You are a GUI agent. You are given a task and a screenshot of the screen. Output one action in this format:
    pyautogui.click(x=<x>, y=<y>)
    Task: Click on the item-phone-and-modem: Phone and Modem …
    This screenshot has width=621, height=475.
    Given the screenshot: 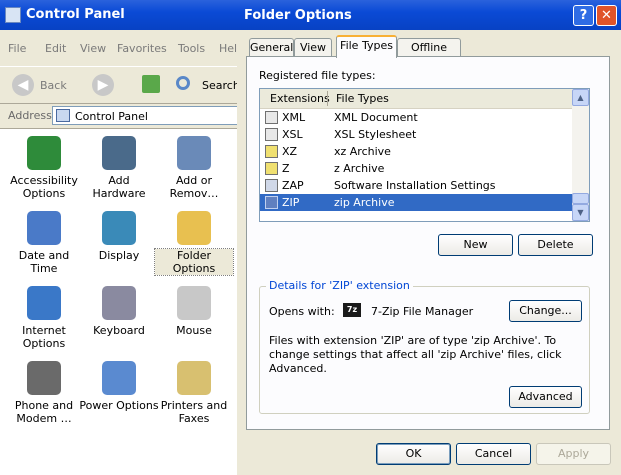 What is the action you would take?
    pyautogui.click(x=44, y=393)
    